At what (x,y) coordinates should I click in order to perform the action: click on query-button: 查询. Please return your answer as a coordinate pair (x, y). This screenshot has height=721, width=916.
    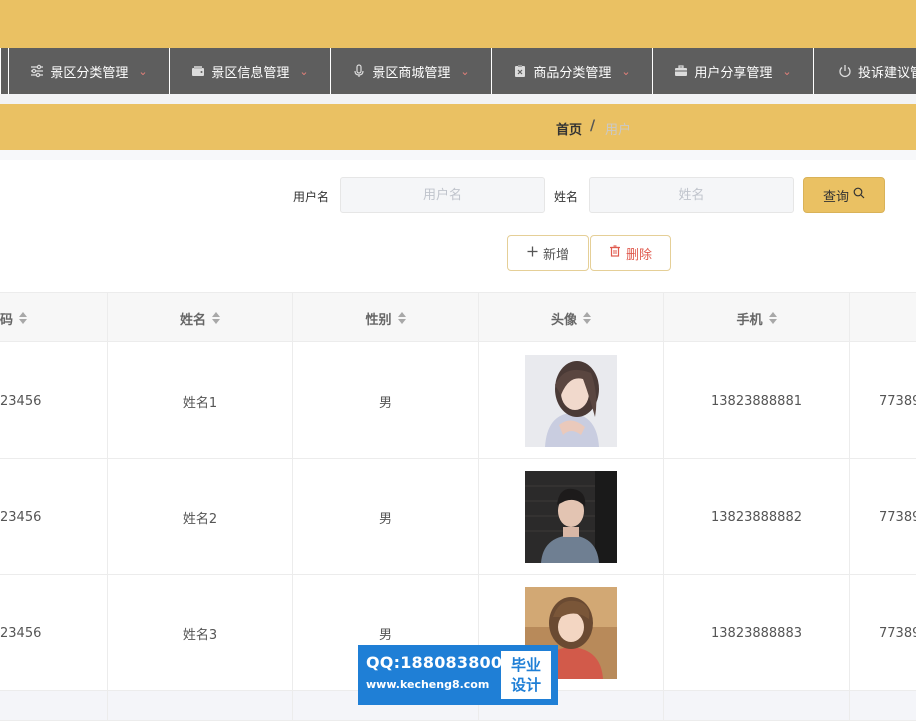
    Looking at the image, I should click on (844, 195).